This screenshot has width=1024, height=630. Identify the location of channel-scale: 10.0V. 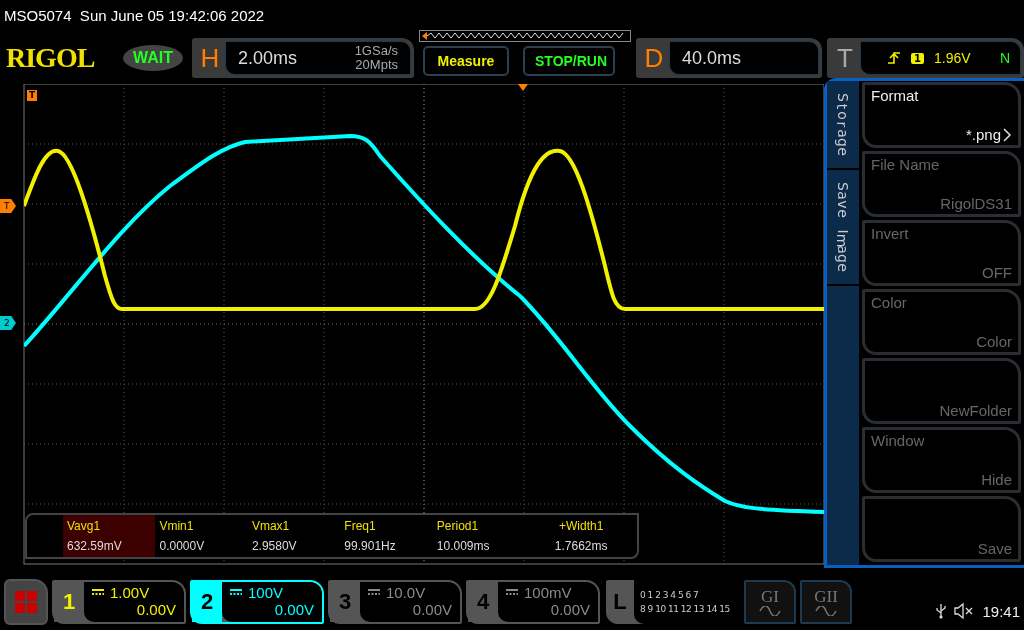
(406, 592).